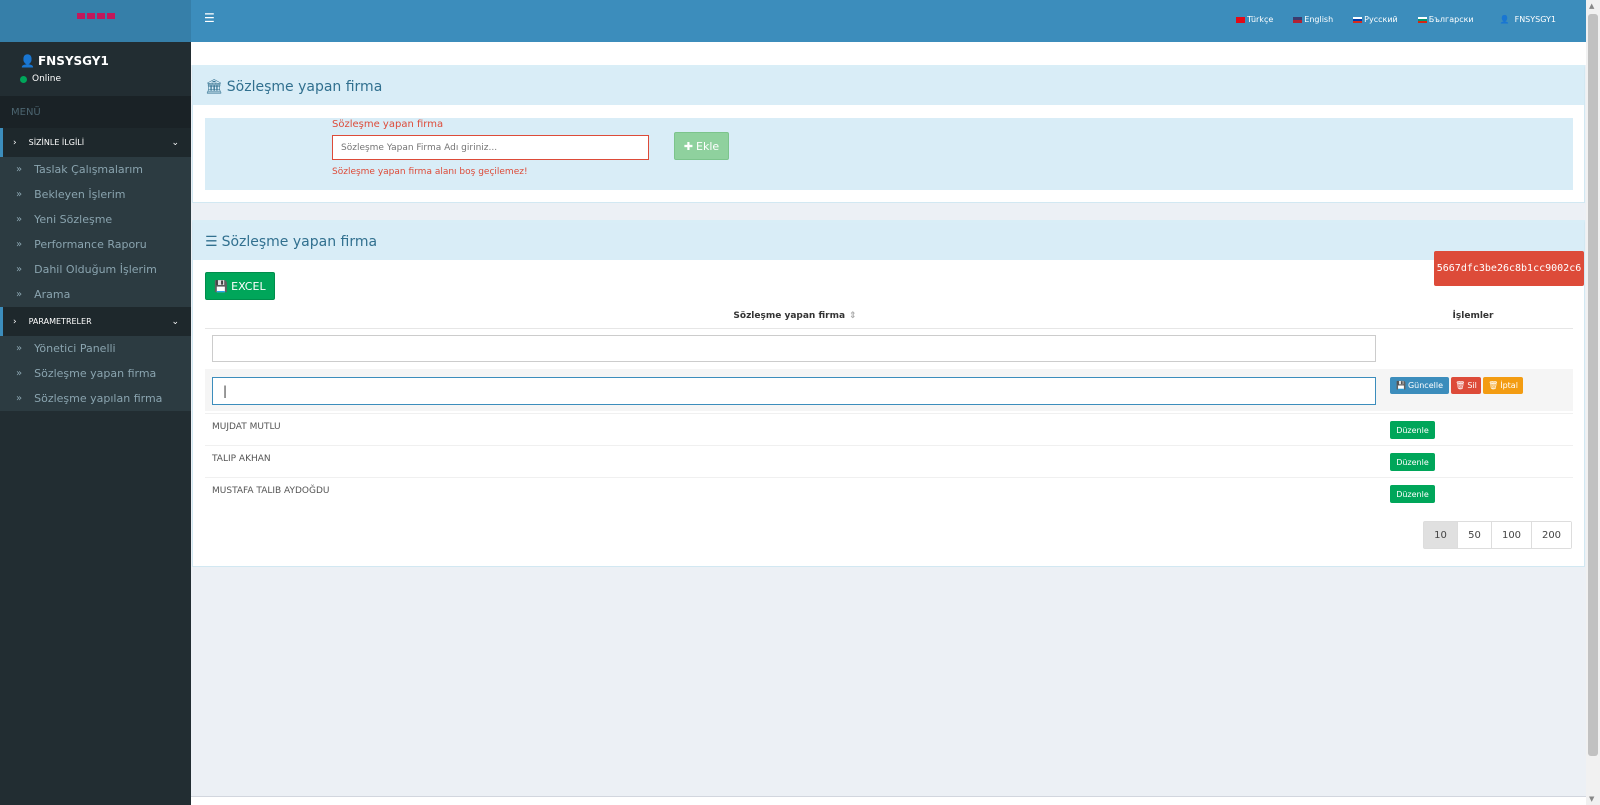 The image size is (1600, 805). Describe the element at coordinates (1528, 19) in the screenshot. I see `topbar-user-menu: 👤 FNSYSGY1` at that location.